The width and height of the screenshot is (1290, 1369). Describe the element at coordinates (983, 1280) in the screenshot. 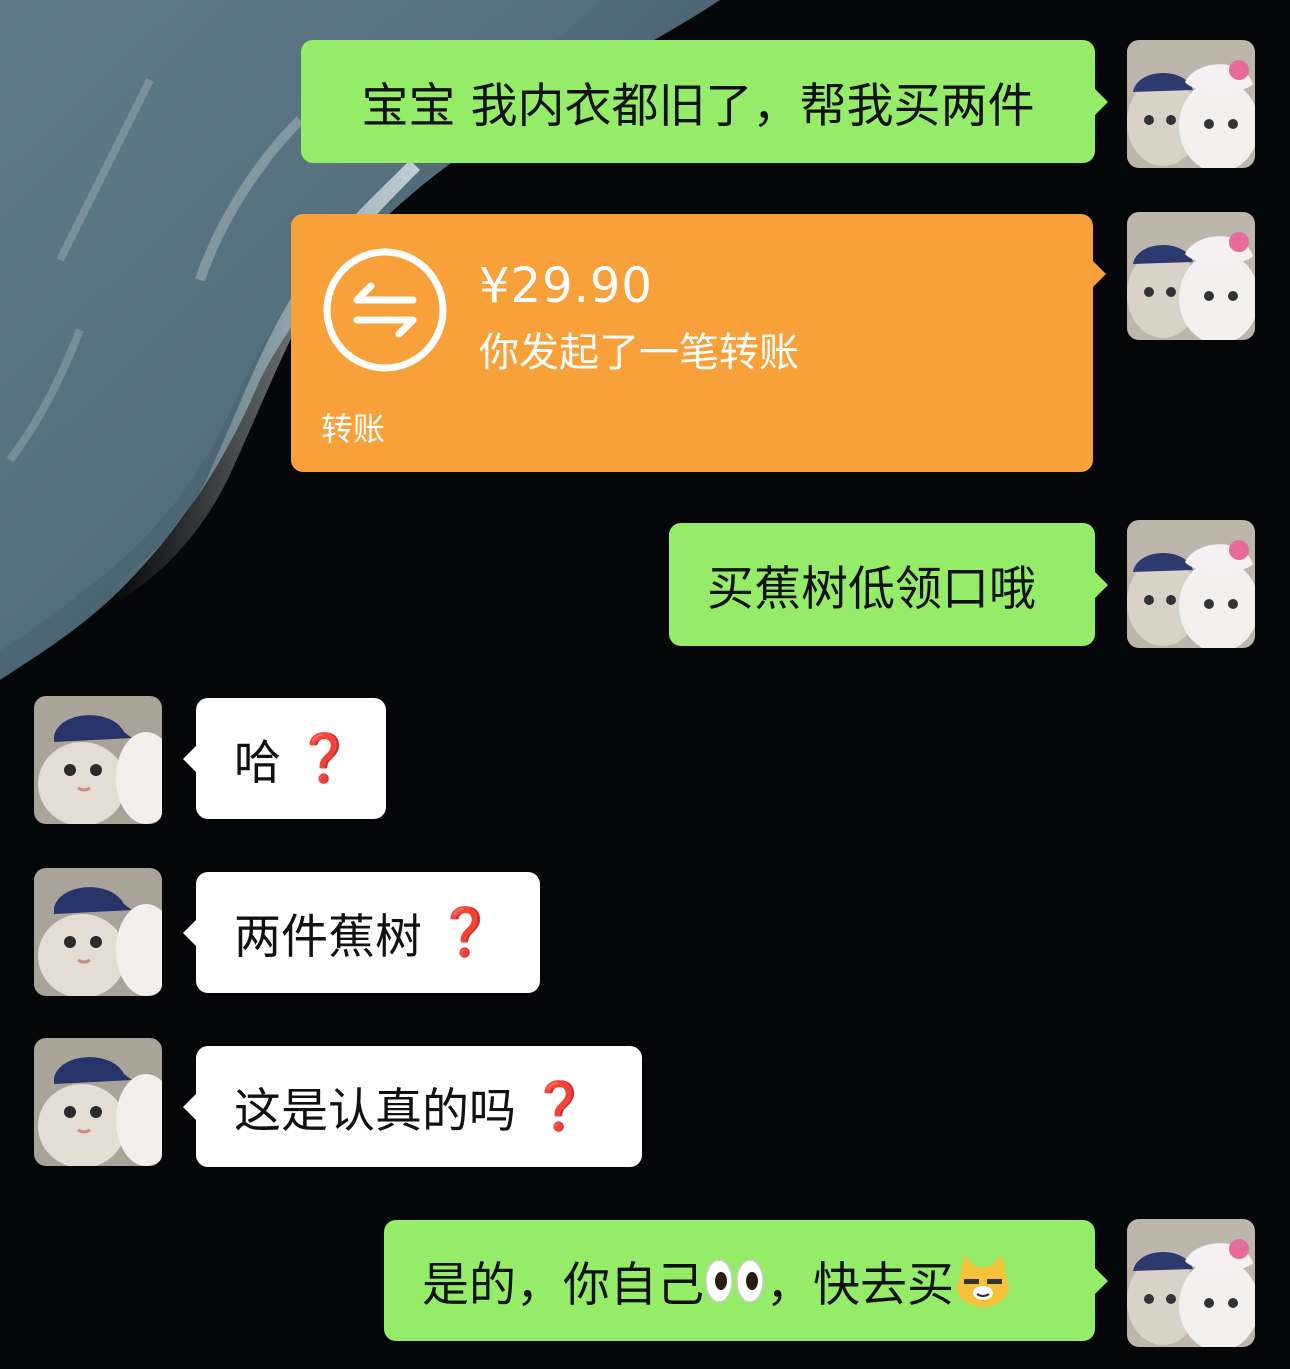

I see `smirking-cat-emoji-icon` at that location.